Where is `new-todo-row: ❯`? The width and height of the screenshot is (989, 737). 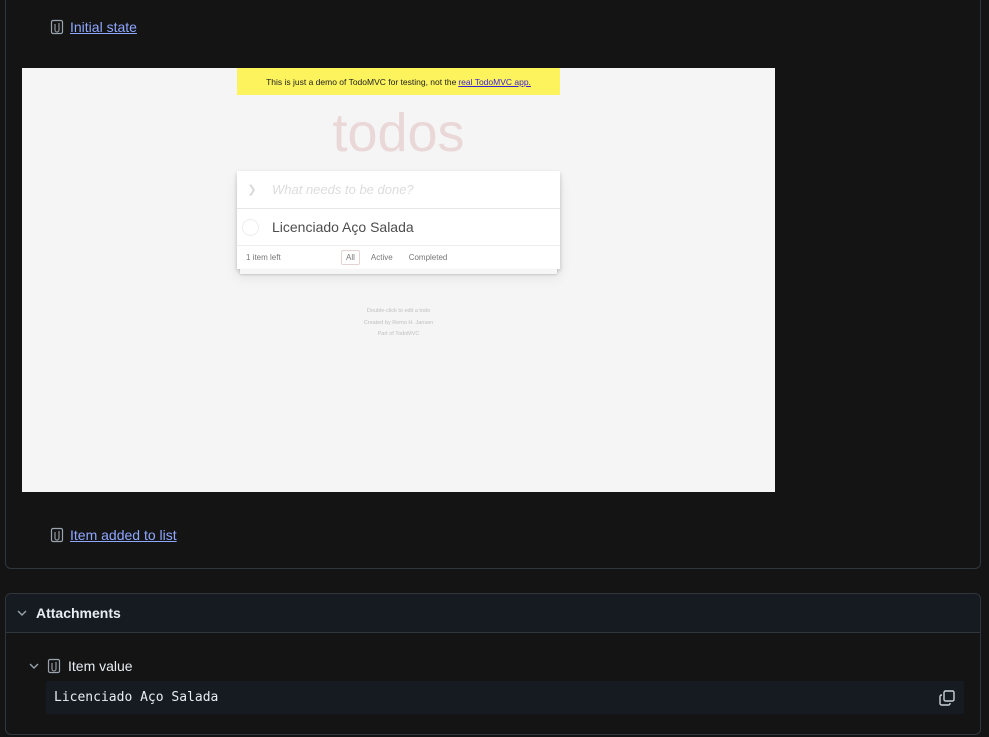 new-todo-row: ❯ is located at coordinates (398, 190).